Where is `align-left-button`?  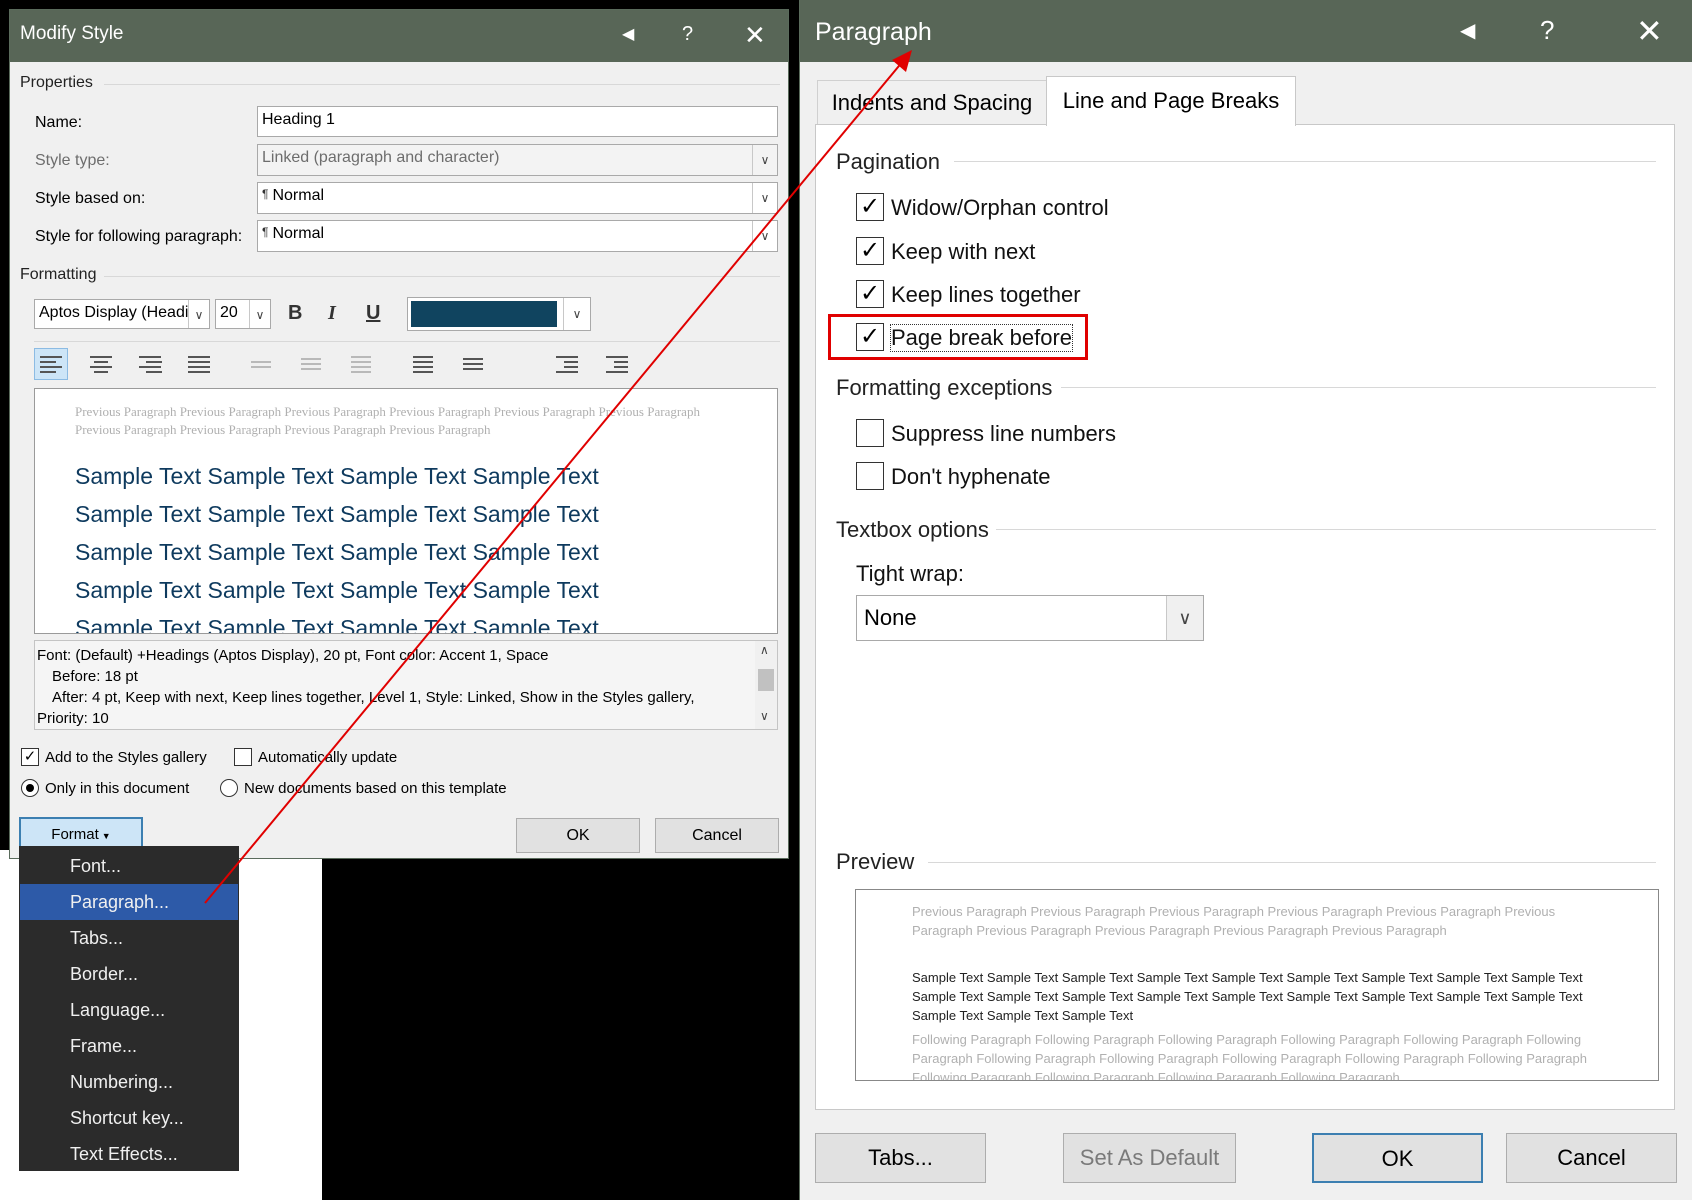 align-left-button is located at coordinates (51, 364).